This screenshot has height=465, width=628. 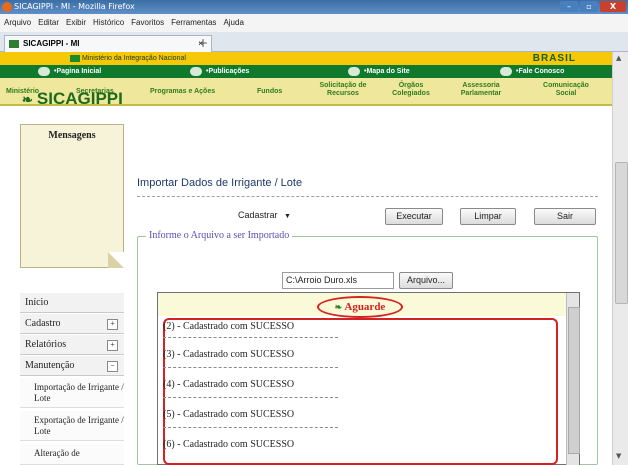 What do you see at coordinates (182, 92) in the screenshot?
I see `nav-programas: Programas e Ações` at bounding box center [182, 92].